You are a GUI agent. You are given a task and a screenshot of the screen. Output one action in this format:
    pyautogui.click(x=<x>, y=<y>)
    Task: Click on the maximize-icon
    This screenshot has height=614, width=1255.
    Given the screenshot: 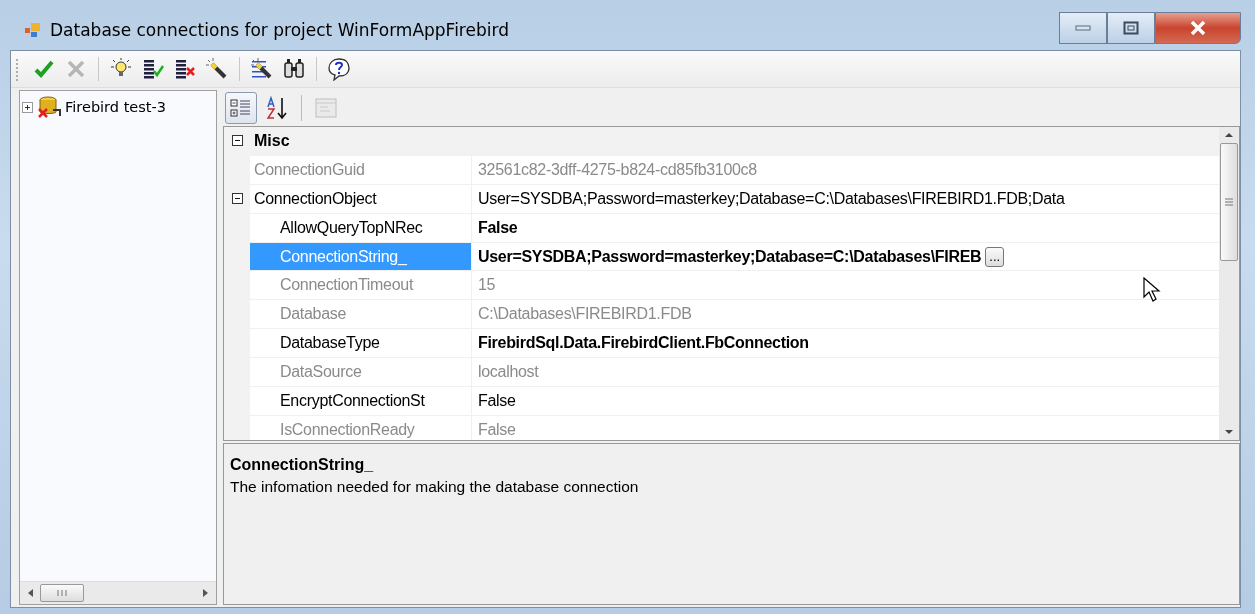 What is the action you would take?
    pyautogui.click(x=1131, y=28)
    